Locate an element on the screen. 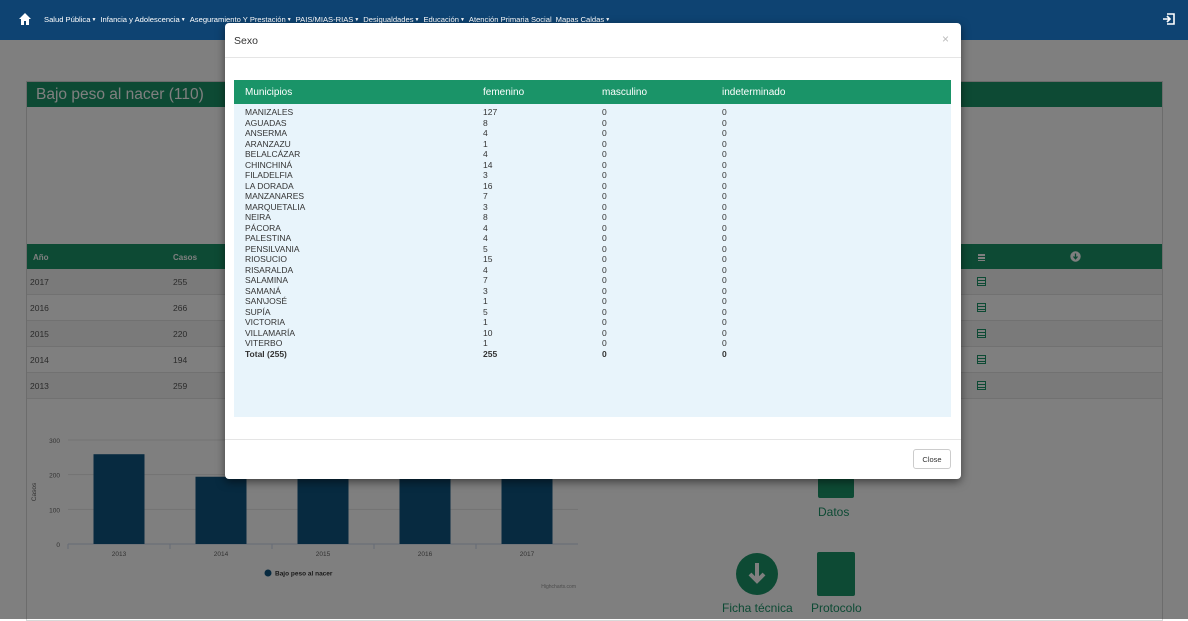 This screenshot has height=621, width=1188. cell-municipio: VICTORIA is located at coordinates (265, 322).